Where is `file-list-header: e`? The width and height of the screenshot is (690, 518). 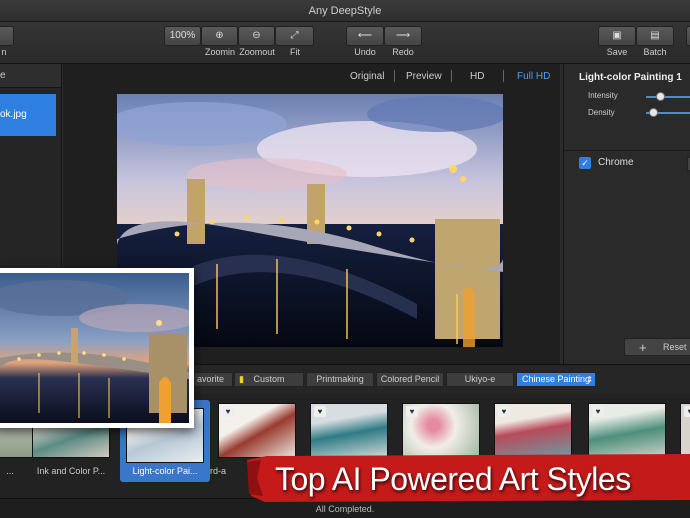
file-list-header: e is located at coordinates (30, 76).